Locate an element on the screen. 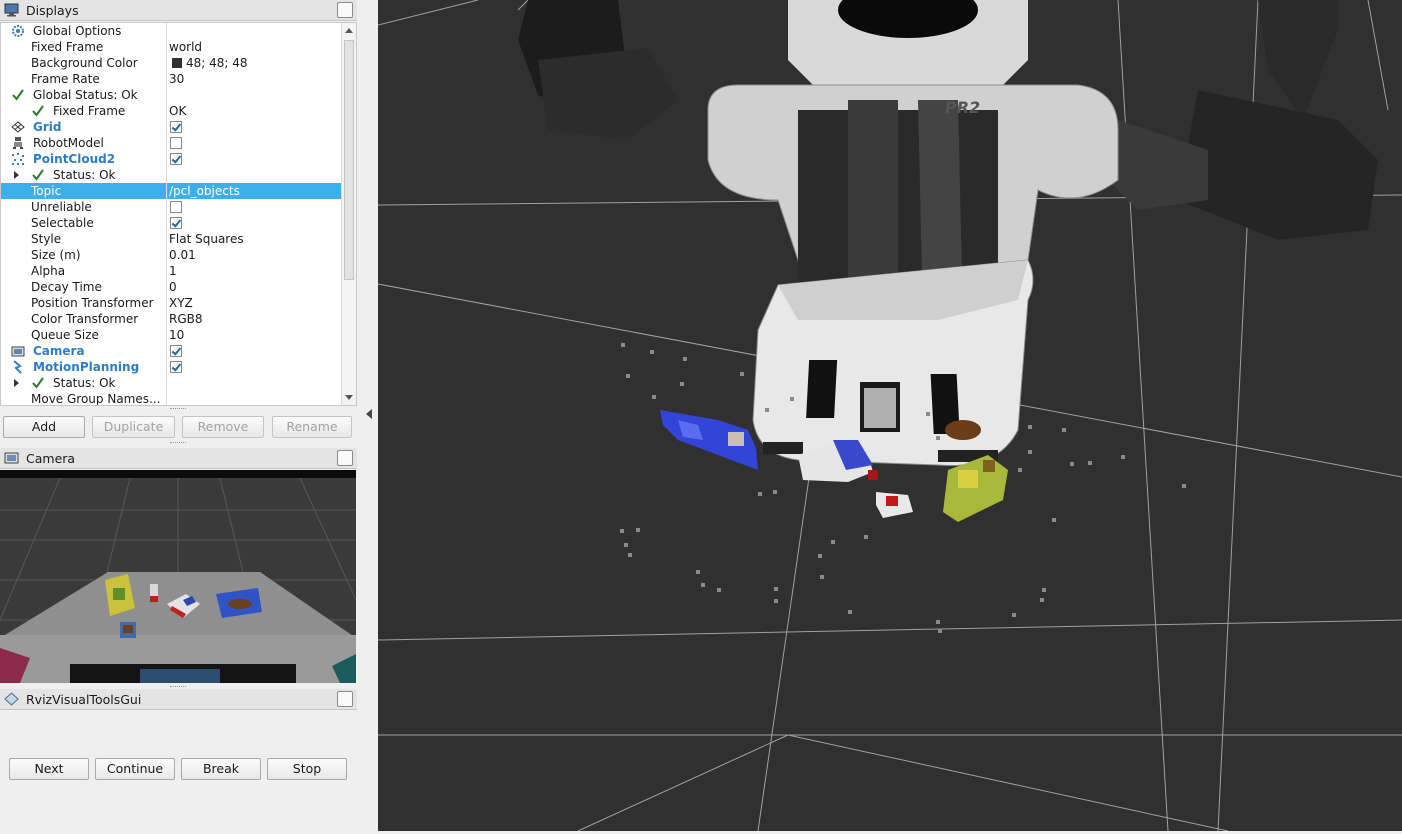 This screenshot has width=1402, height=834. display-row: Frame Rate 30 is located at coordinates (171, 79).